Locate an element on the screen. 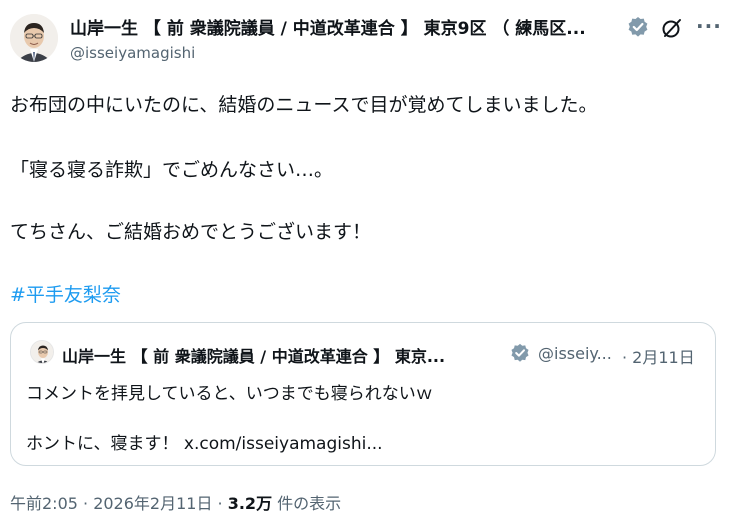 The height and width of the screenshot is (523, 729). post-timestamp: 午前2:05 · 2026年2月11日 · is located at coordinates (119, 503).